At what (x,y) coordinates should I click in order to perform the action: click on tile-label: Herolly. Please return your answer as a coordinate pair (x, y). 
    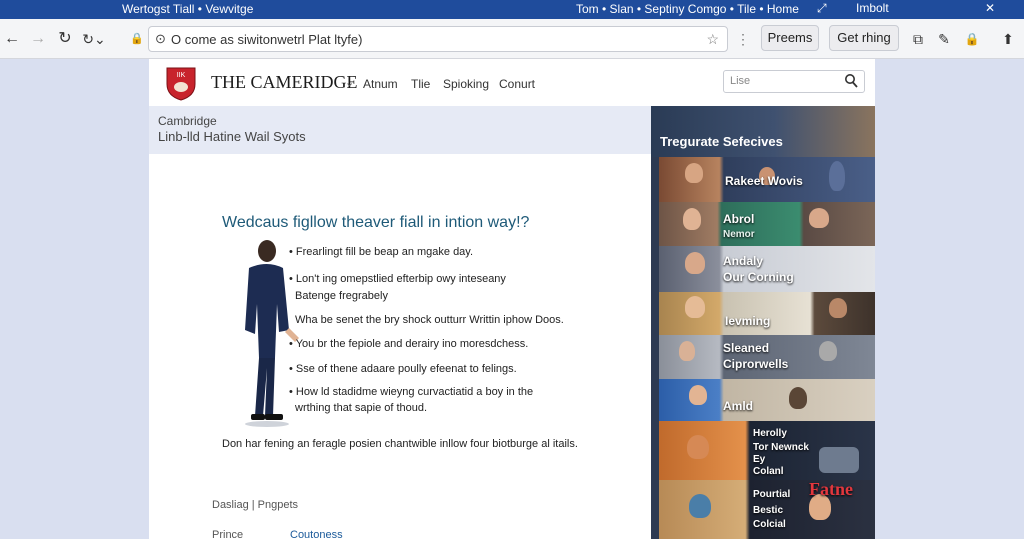
    Looking at the image, I should click on (770, 433).